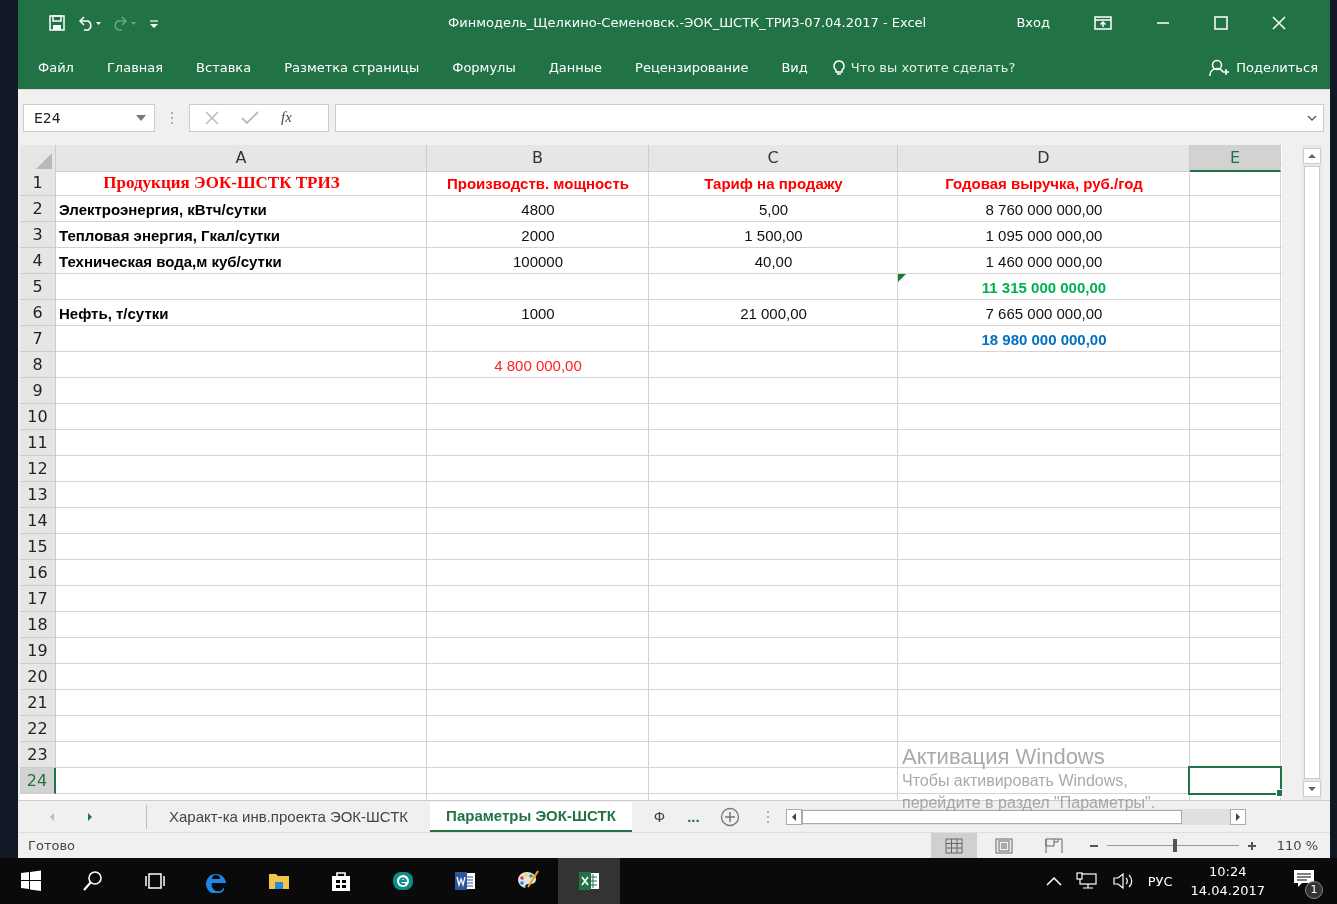 The width and height of the screenshot is (1337, 904). I want to click on checkmark-icon, so click(250, 117).